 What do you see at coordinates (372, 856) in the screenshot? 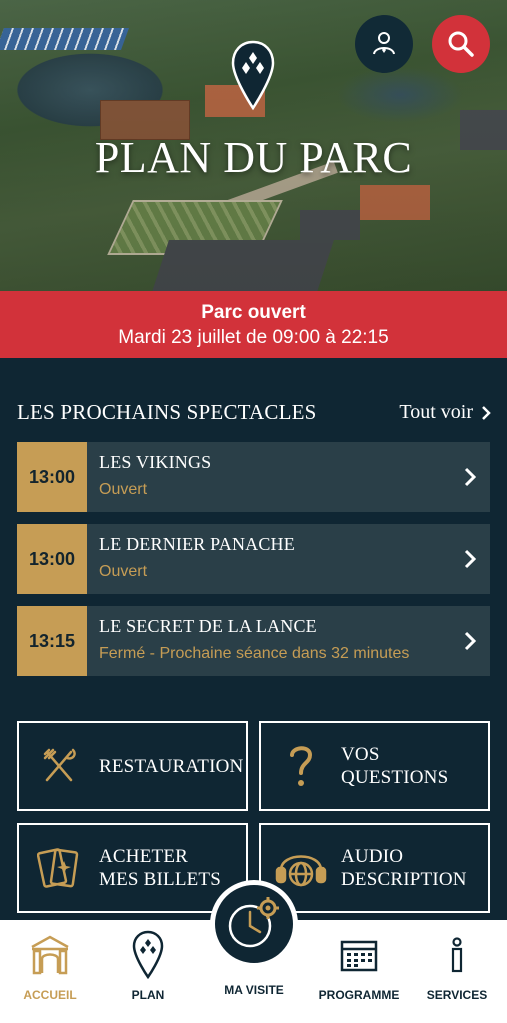
I see `tile-label: AUDIO` at bounding box center [372, 856].